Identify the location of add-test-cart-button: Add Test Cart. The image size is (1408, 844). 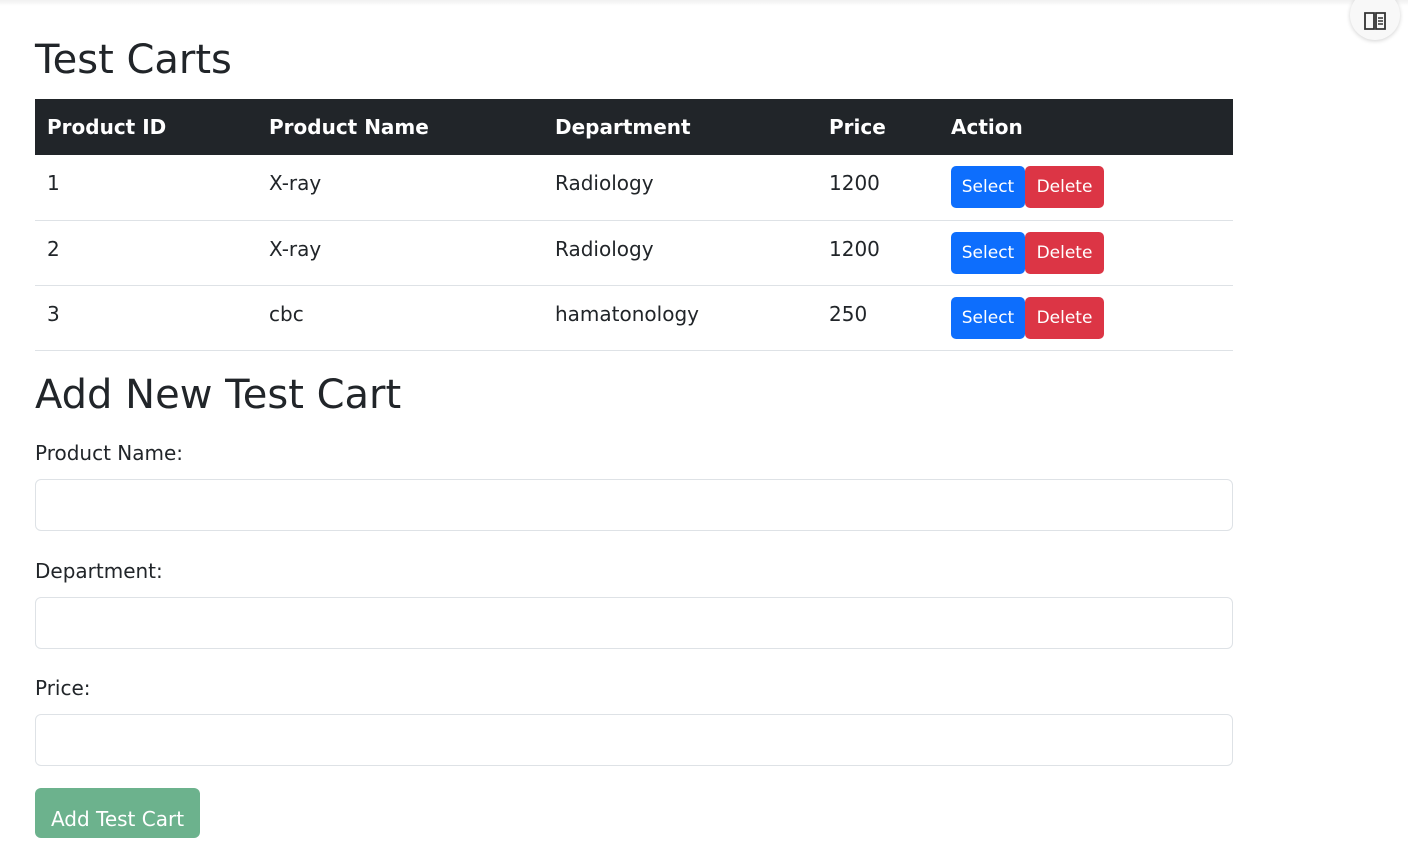
(117, 813).